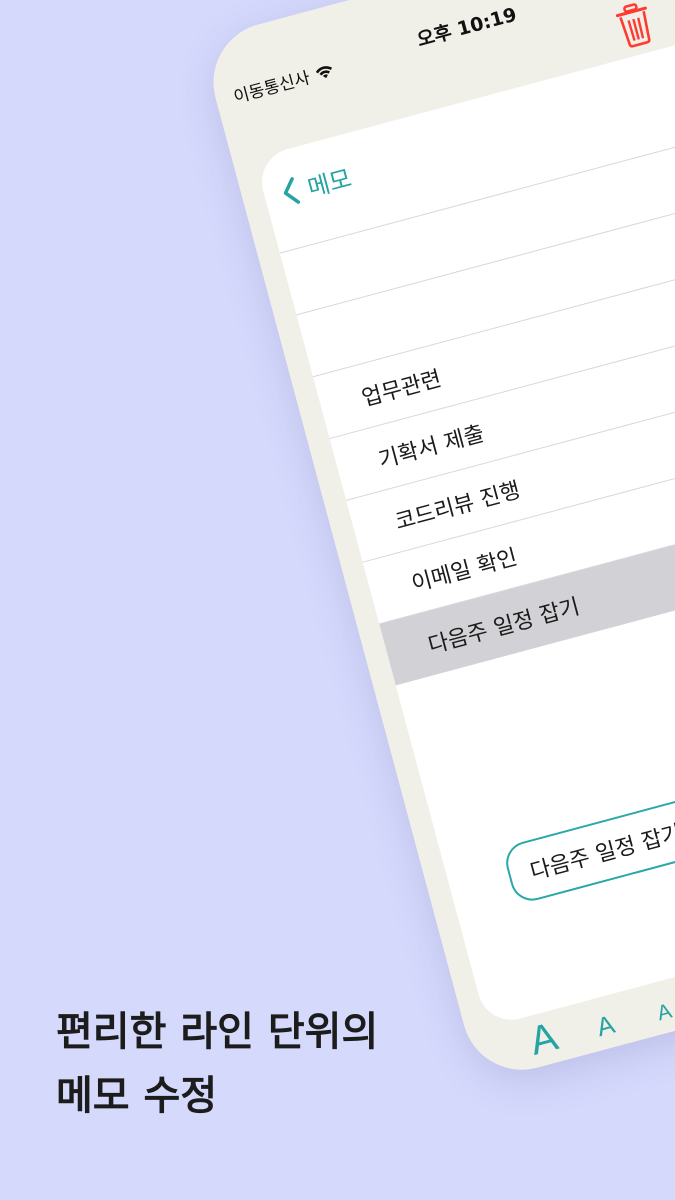  Describe the element at coordinates (217, 1032) in the screenshot. I see `headline-line-1: 편리한 라인 단위의` at that location.